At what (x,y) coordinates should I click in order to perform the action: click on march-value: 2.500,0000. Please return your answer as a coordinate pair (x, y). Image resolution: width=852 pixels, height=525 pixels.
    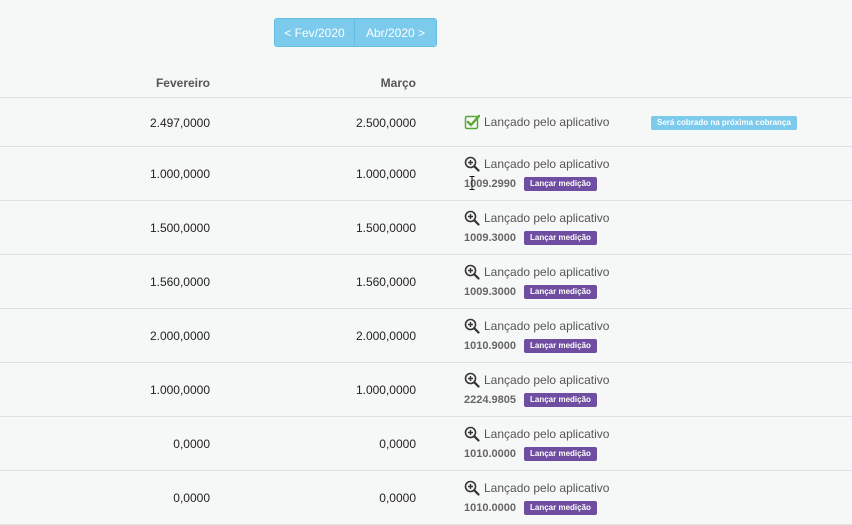
    Looking at the image, I should click on (385, 123).